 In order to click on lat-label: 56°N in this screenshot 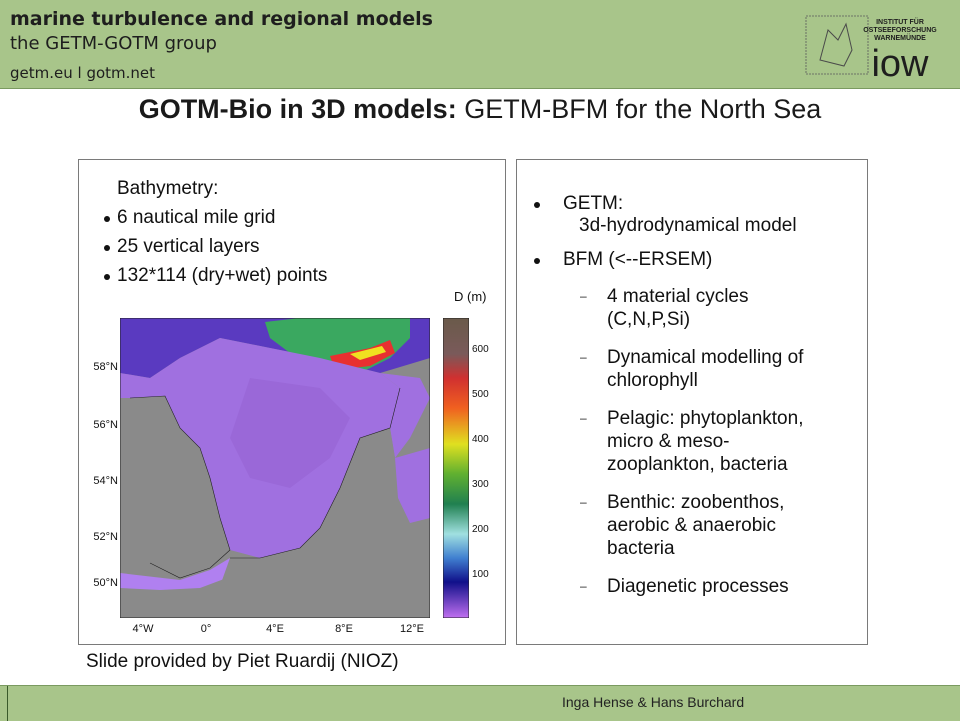, I will do `click(105, 425)`.